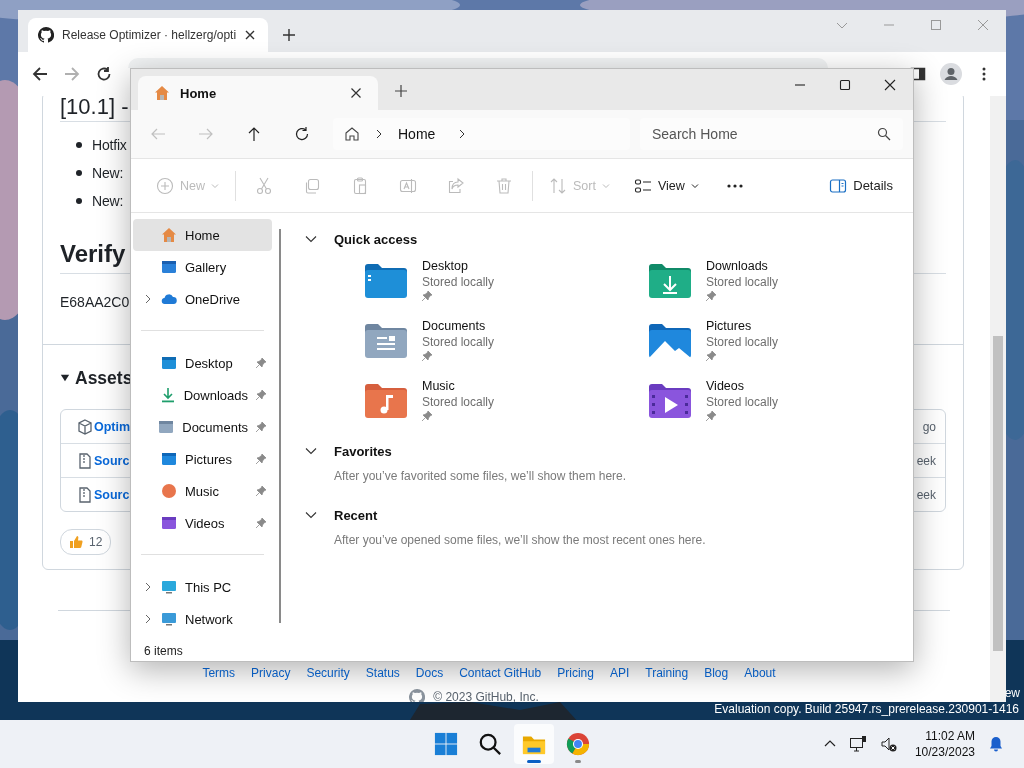 The height and width of the screenshot is (768, 1024). What do you see at coordinates (857, 744) in the screenshot?
I see `network-icon` at bounding box center [857, 744].